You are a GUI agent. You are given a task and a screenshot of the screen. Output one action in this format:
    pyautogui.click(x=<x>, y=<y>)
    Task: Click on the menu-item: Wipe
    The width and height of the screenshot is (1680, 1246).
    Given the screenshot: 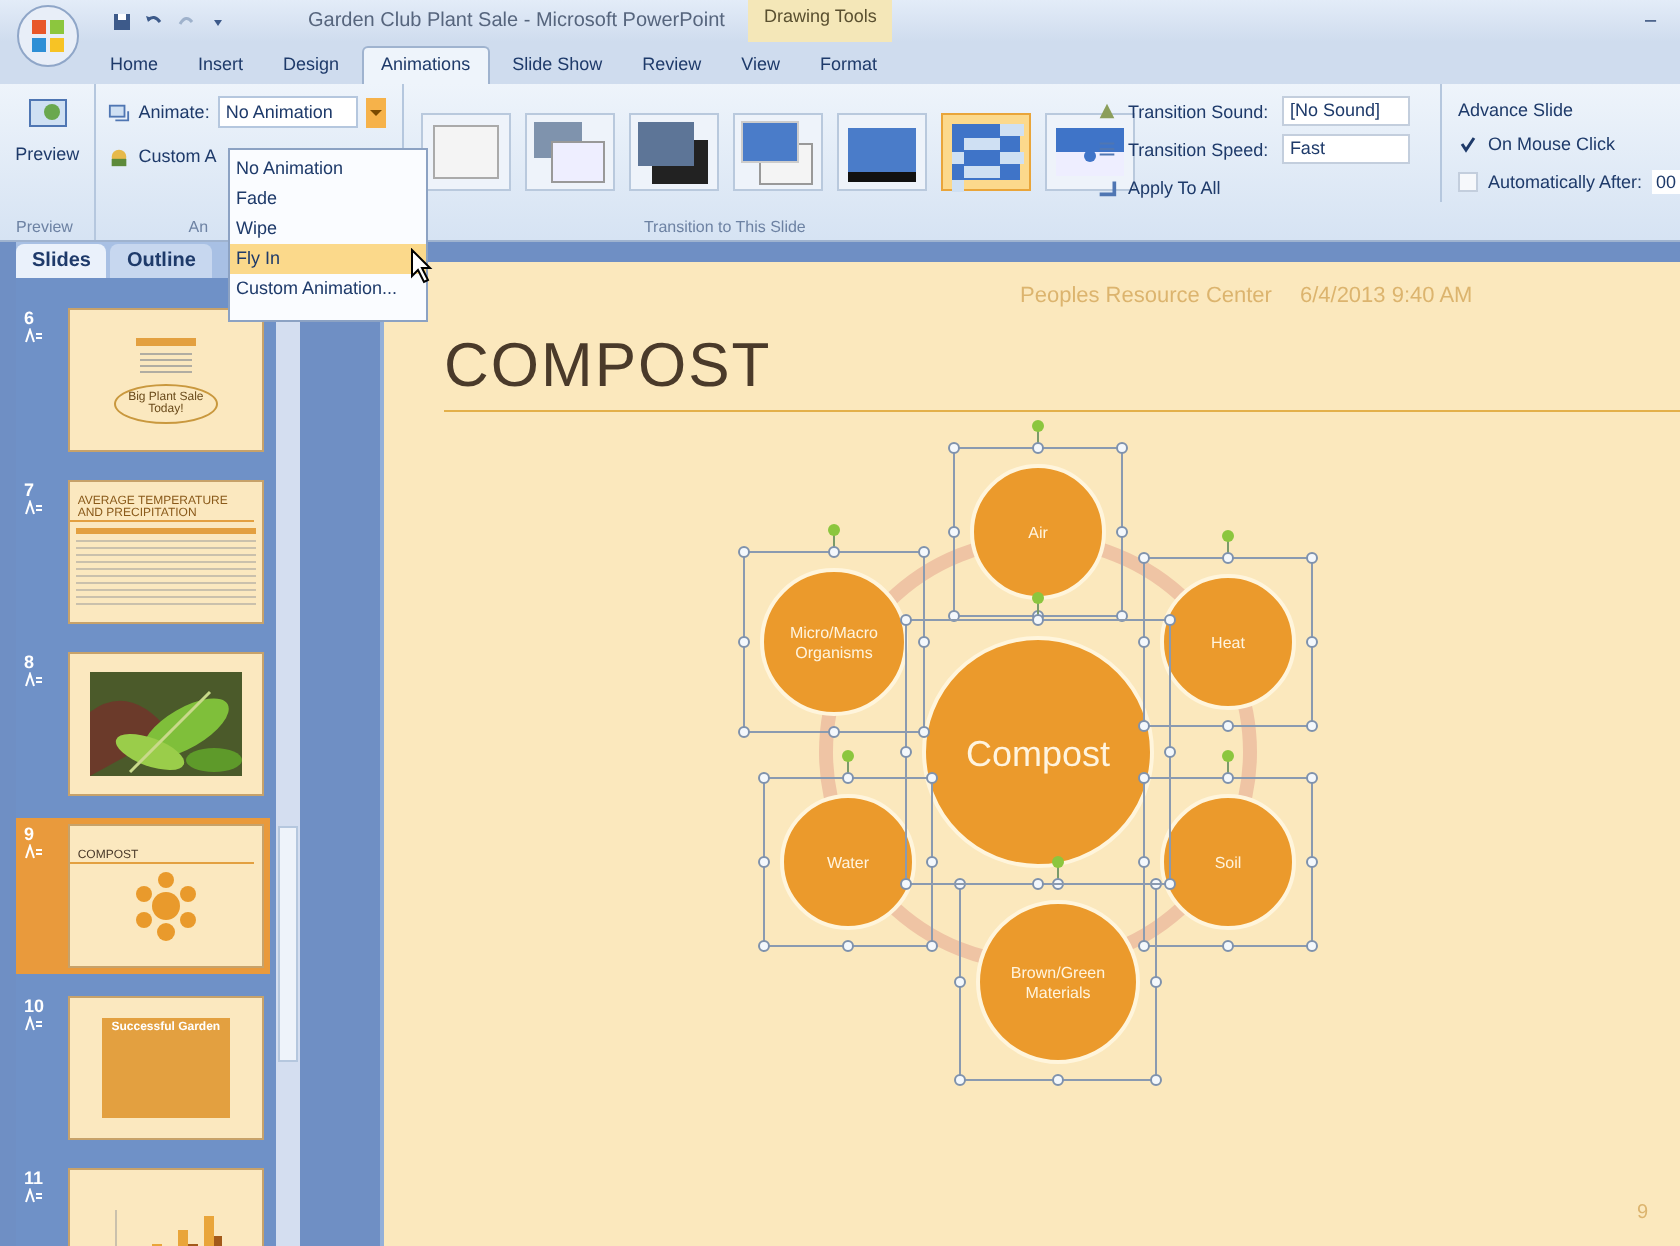 What is the action you would take?
    pyautogui.click(x=328, y=229)
    